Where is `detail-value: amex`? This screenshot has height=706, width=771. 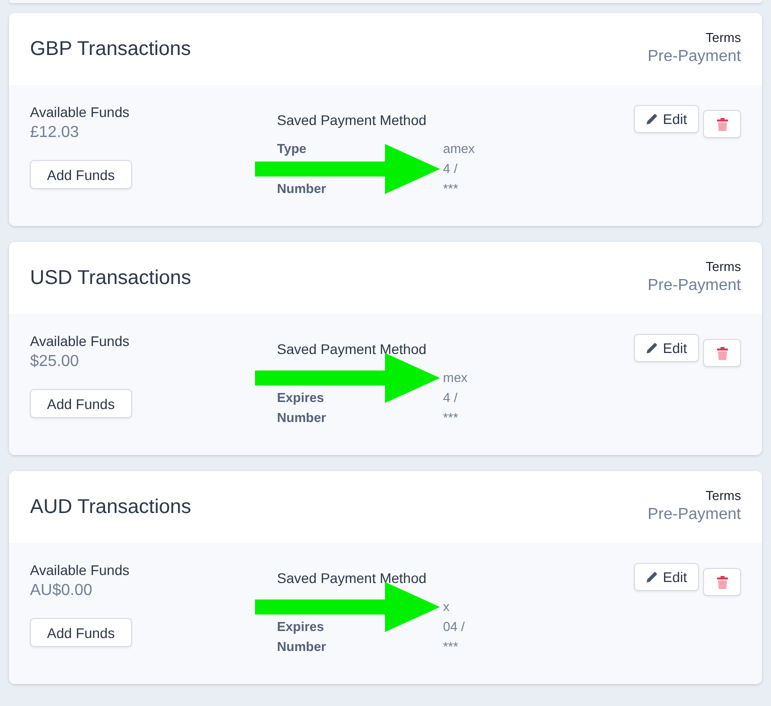 detail-value: amex is located at coordinates (459, 149).